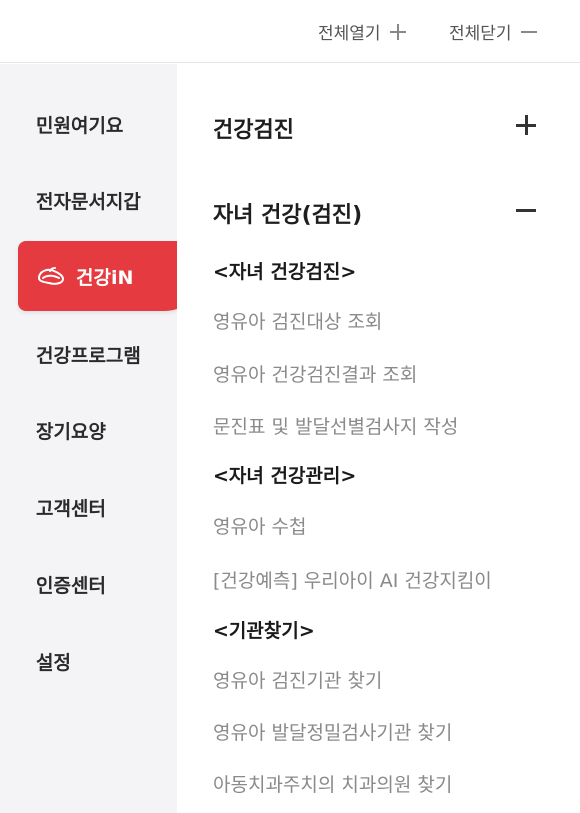 This screenshot has width=580, height=813. Describe the element at coordinates (285, 476) in the screenshot. I see `group-title-child-care: <자녀 건강관리>` at that location.